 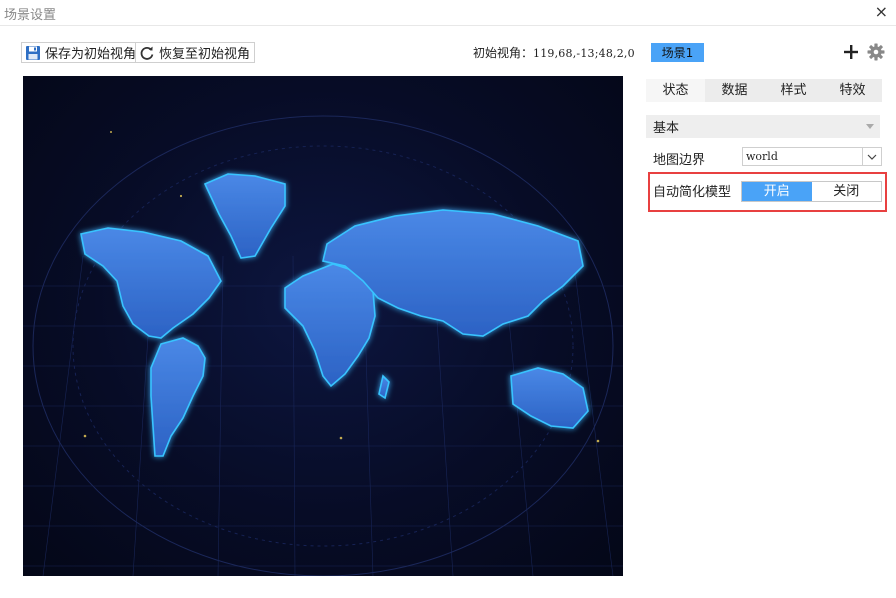 What do you see at coordinates (584, 53) in the screenshot?
I see `initial-view-value: 119,68,-13;48,2,0` at bounding box center [584, 53].